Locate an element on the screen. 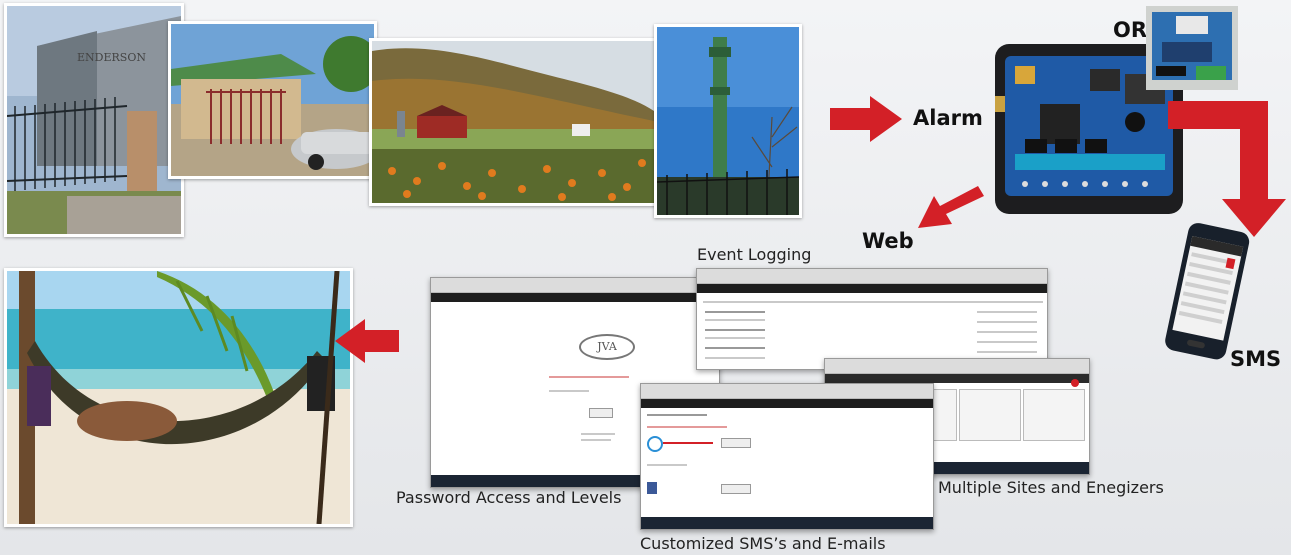 The image size is (1291, 555). svg-text: ENDERSON is located at coordinates (111, 57).